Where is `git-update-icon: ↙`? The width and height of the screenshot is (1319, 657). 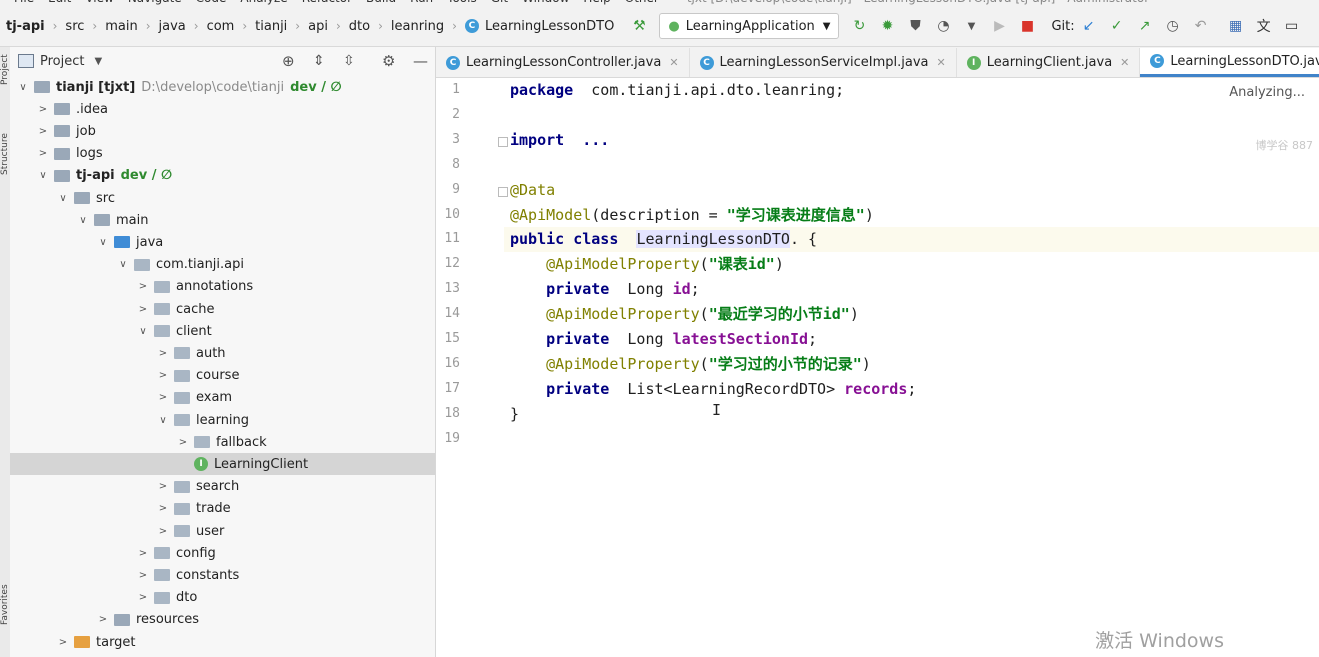
git-update-icon: ↙ is located at coordinates (1089, 26).